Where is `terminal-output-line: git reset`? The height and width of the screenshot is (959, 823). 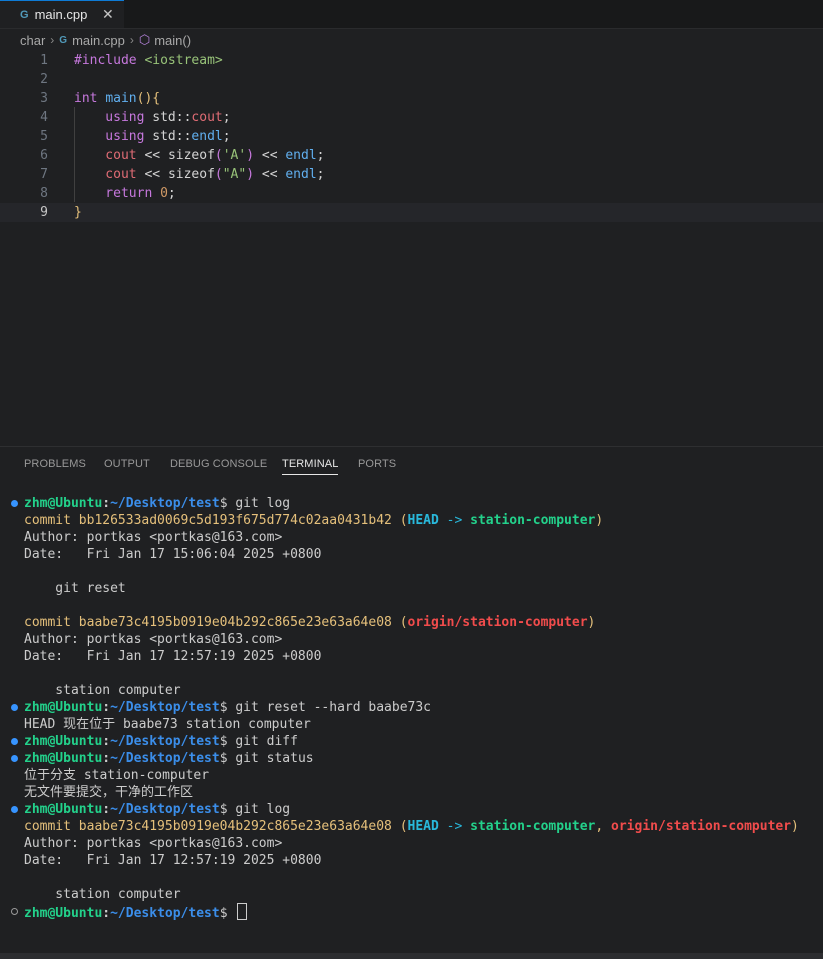 terminal-output-line: git reset is located at coordinates (75, 588).